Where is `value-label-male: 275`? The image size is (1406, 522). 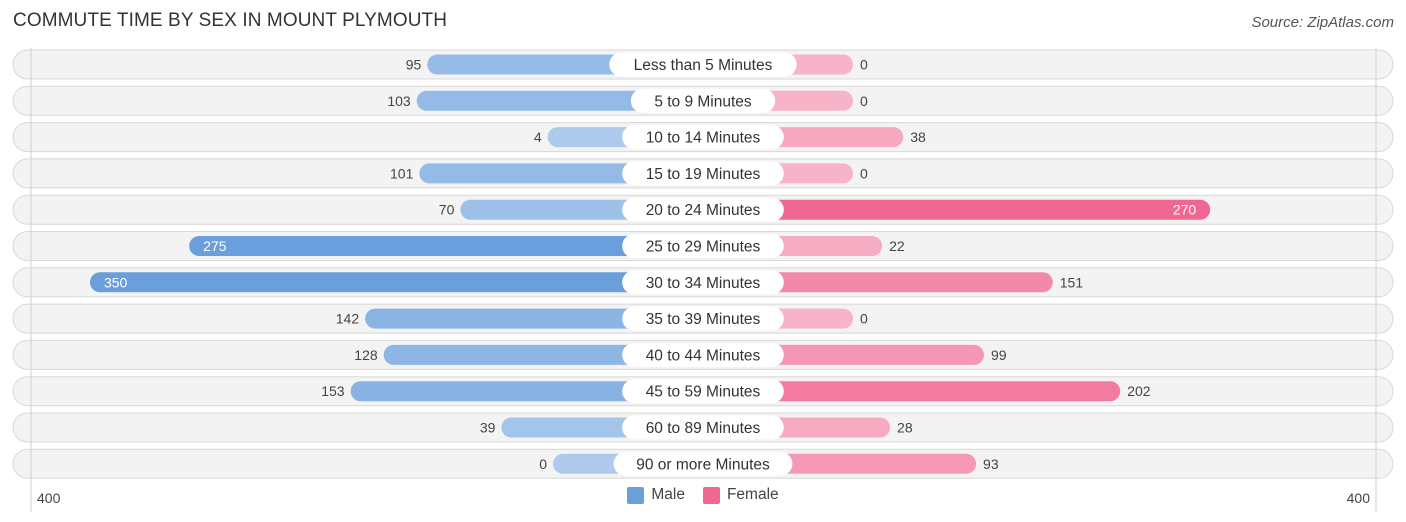 value-label-male: 275 is located at coordinates (215, 246).